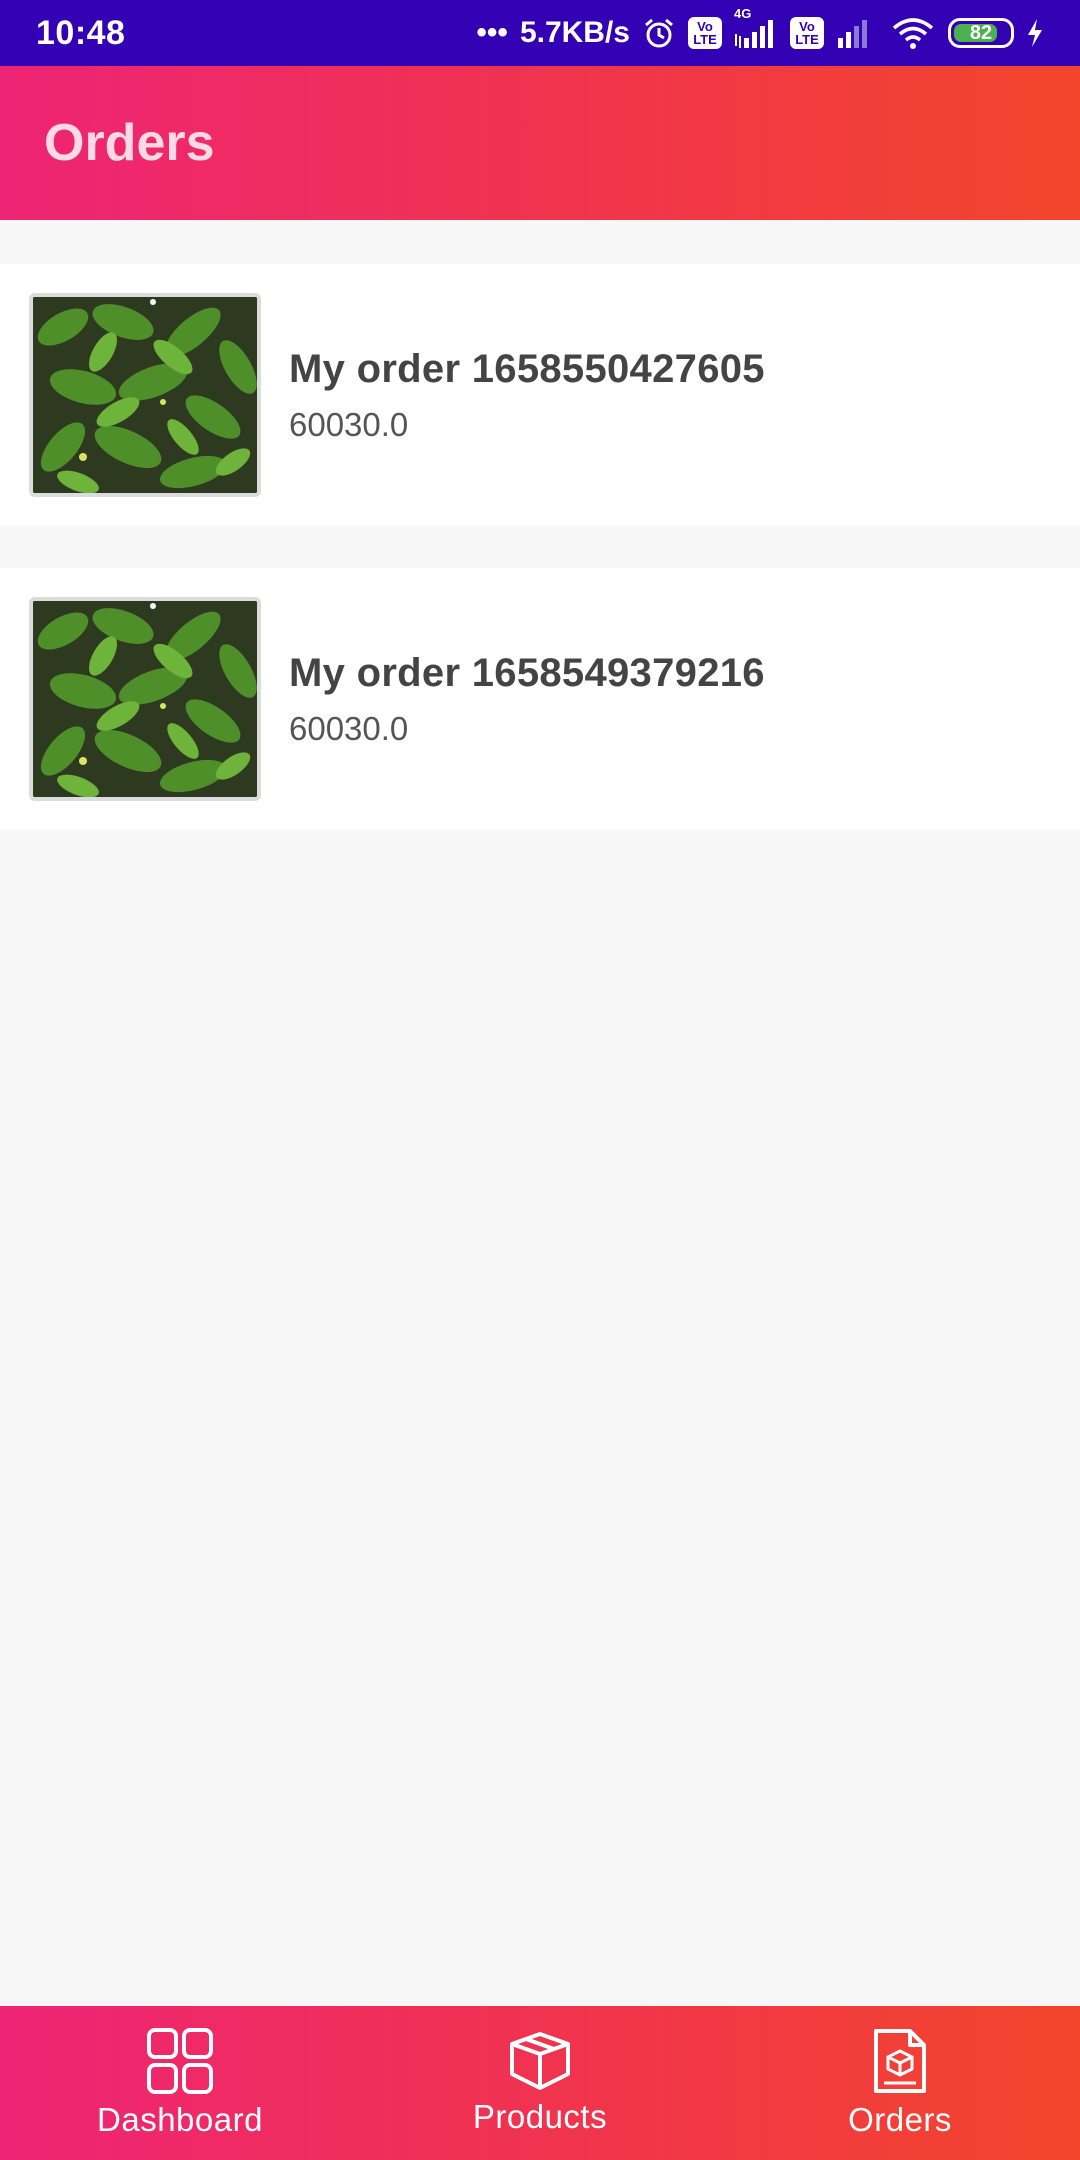 The image size is (1080, 2160). What do you see at coordinates (492, 32) in the screenshot?
I see `more-dots-icon: •••` at bounding box center [492, 32].